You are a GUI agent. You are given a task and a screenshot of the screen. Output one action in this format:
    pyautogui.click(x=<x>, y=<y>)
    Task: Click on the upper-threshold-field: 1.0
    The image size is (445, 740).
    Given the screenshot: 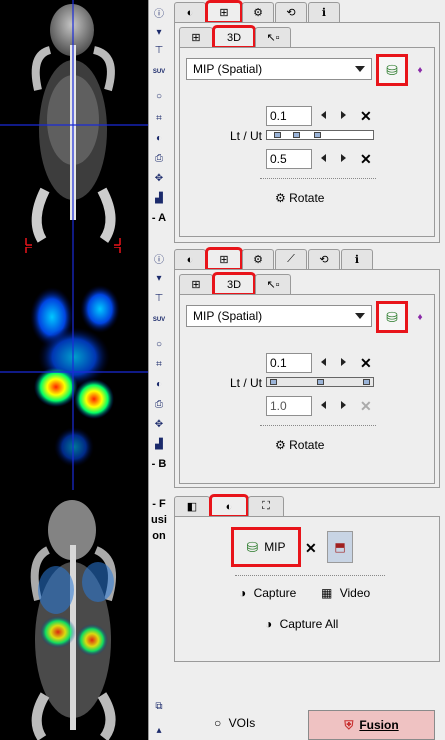 What is the action you would take?
    pyautogui.click(x=289, y=406)
    